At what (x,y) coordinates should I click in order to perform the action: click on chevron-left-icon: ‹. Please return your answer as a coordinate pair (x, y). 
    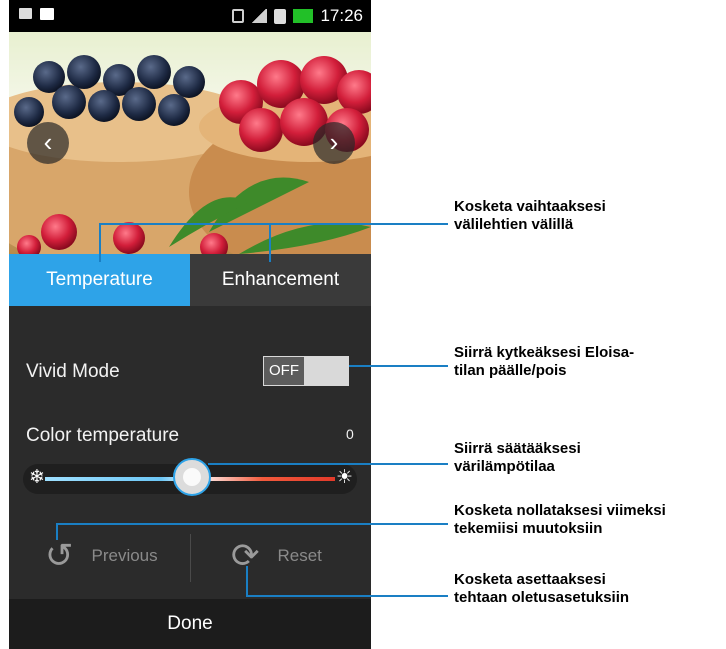
    Looking at the image, I should click on (48, 142).